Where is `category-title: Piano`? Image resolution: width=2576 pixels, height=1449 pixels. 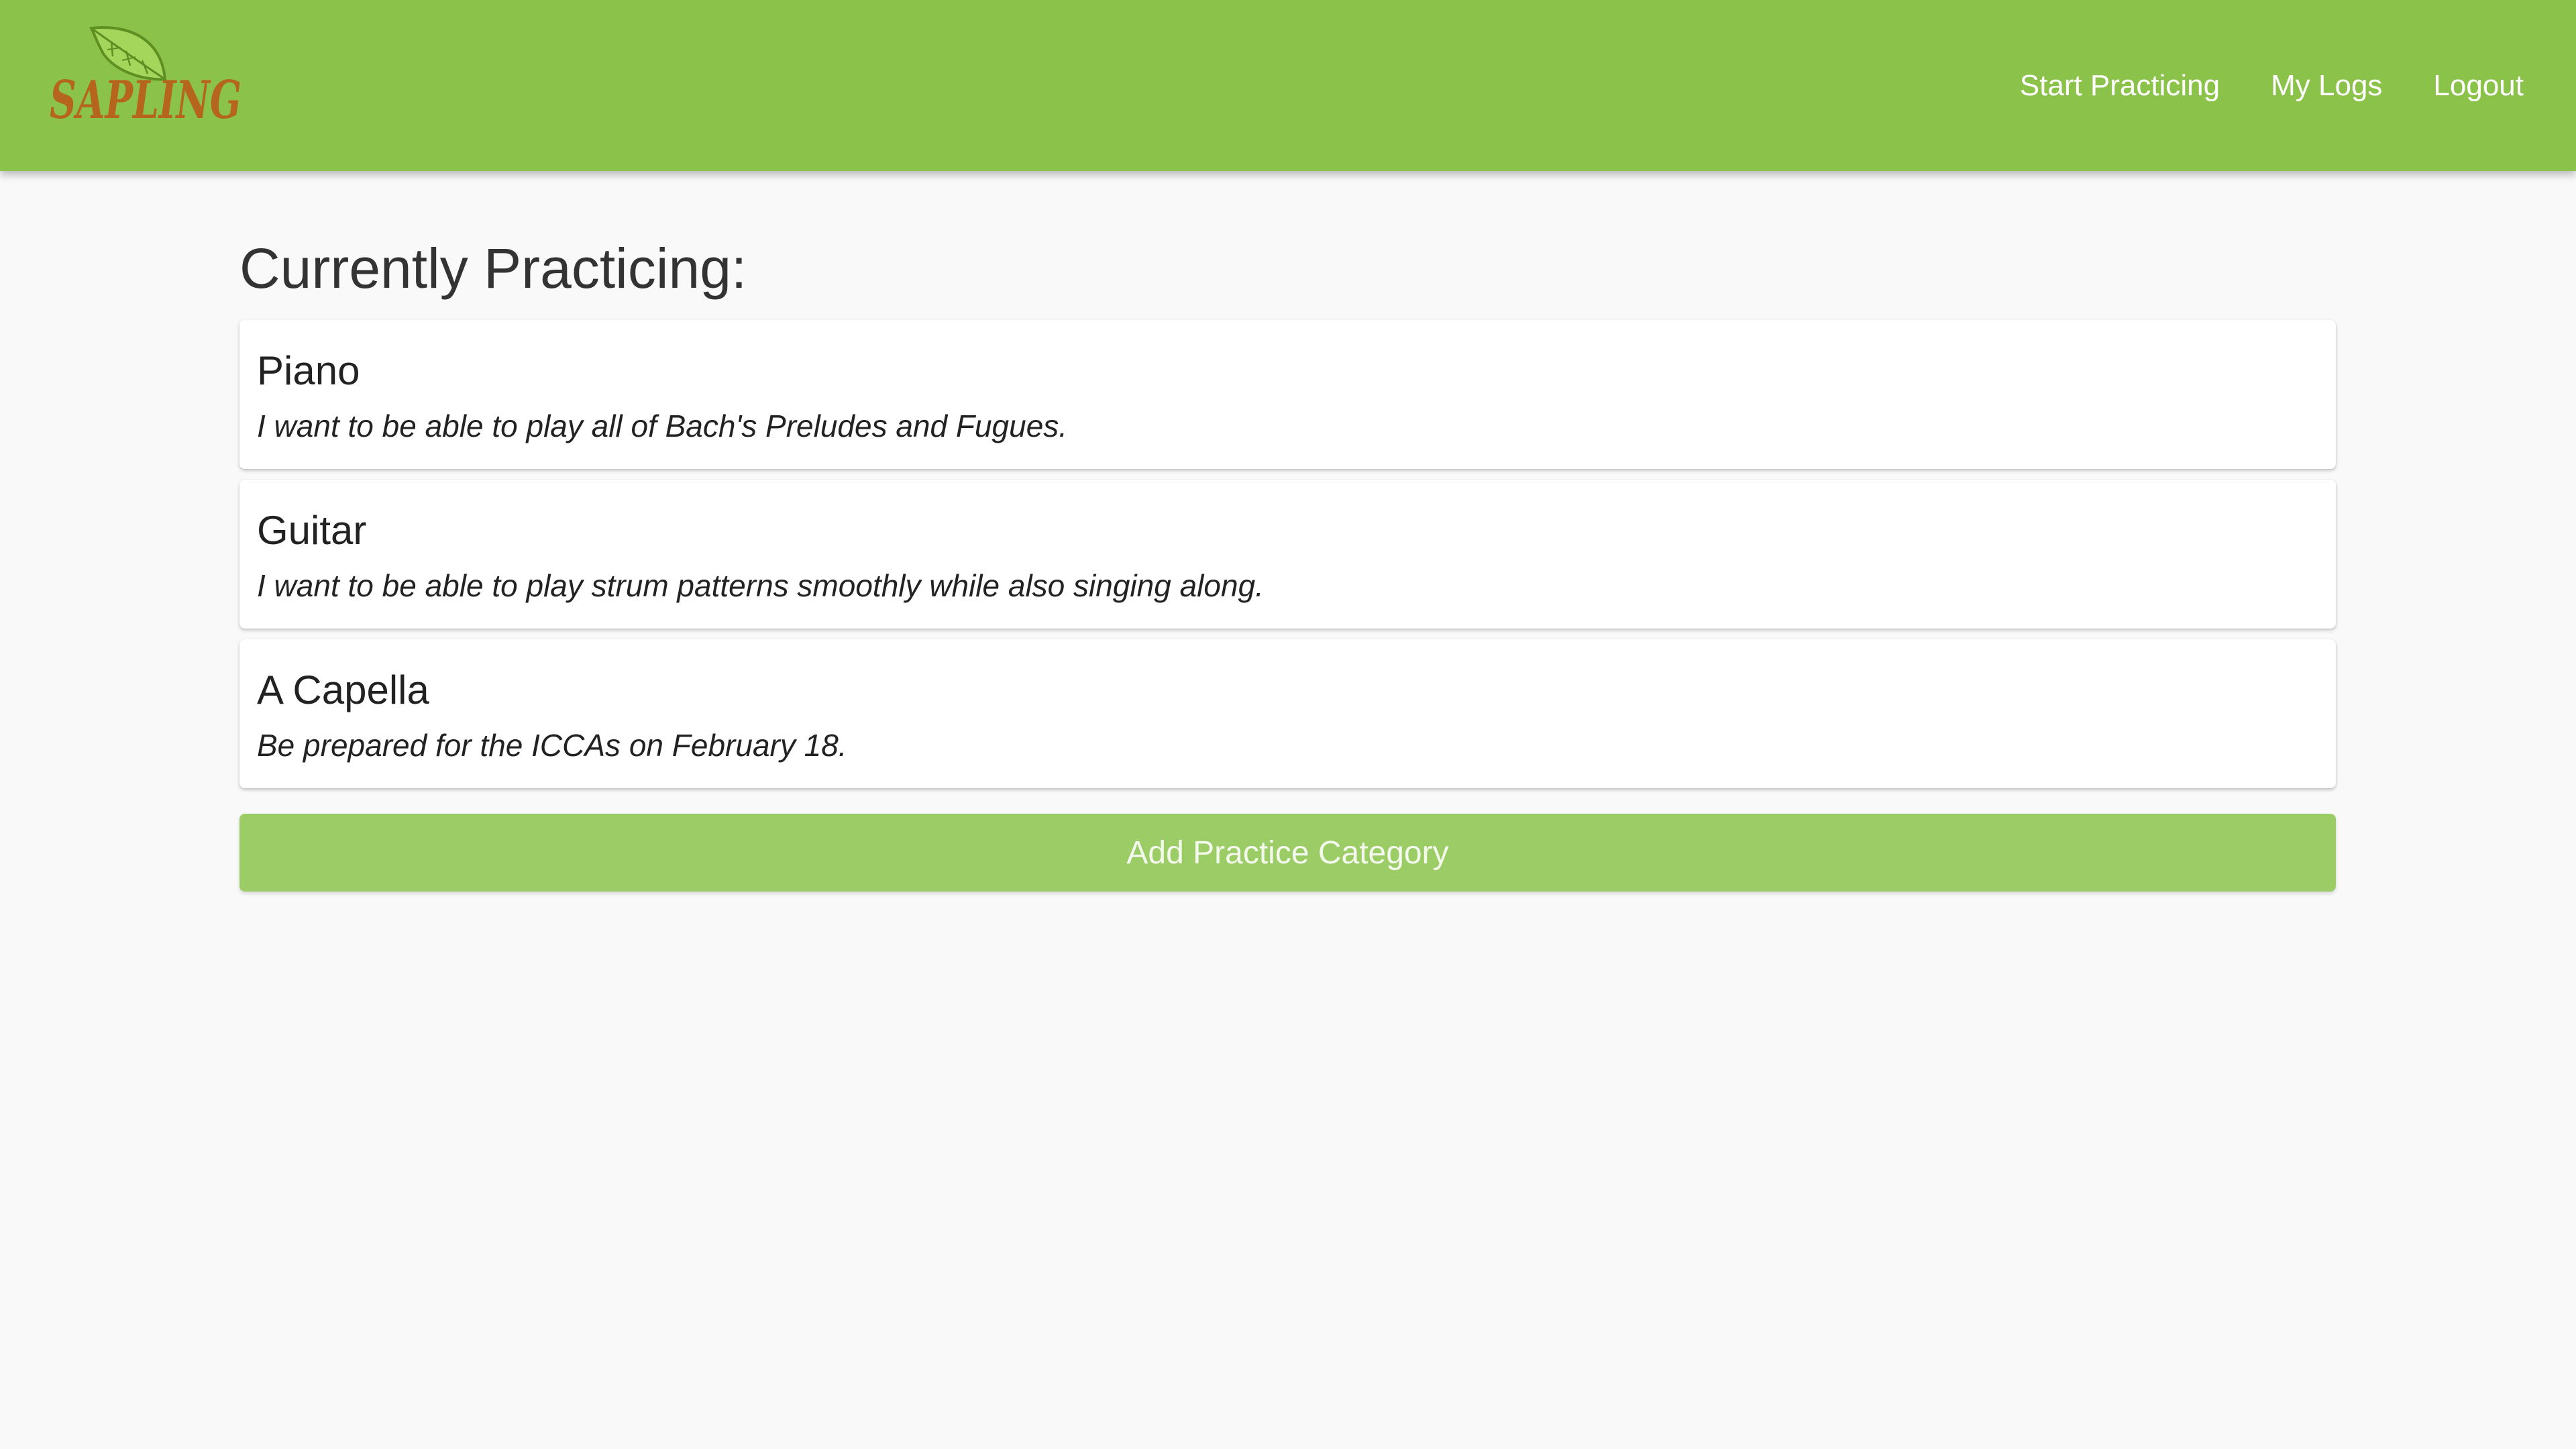 category-title: Piano is located at coordinates (308, 370).